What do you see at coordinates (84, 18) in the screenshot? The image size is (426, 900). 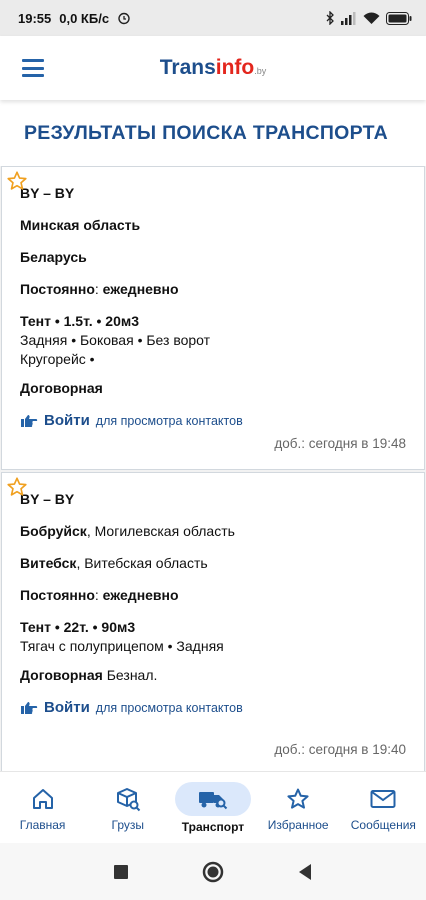 I see `status-speed: 0,0 КБ/с` at bounding box center [84, 18].